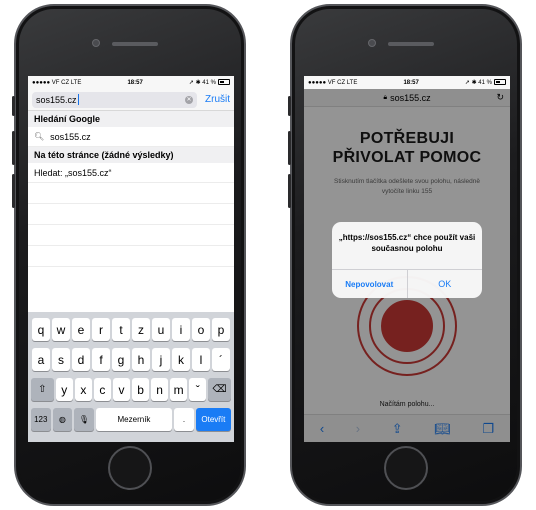 The image size is (536, 510). I want to click on key: h, so click(141, 359).